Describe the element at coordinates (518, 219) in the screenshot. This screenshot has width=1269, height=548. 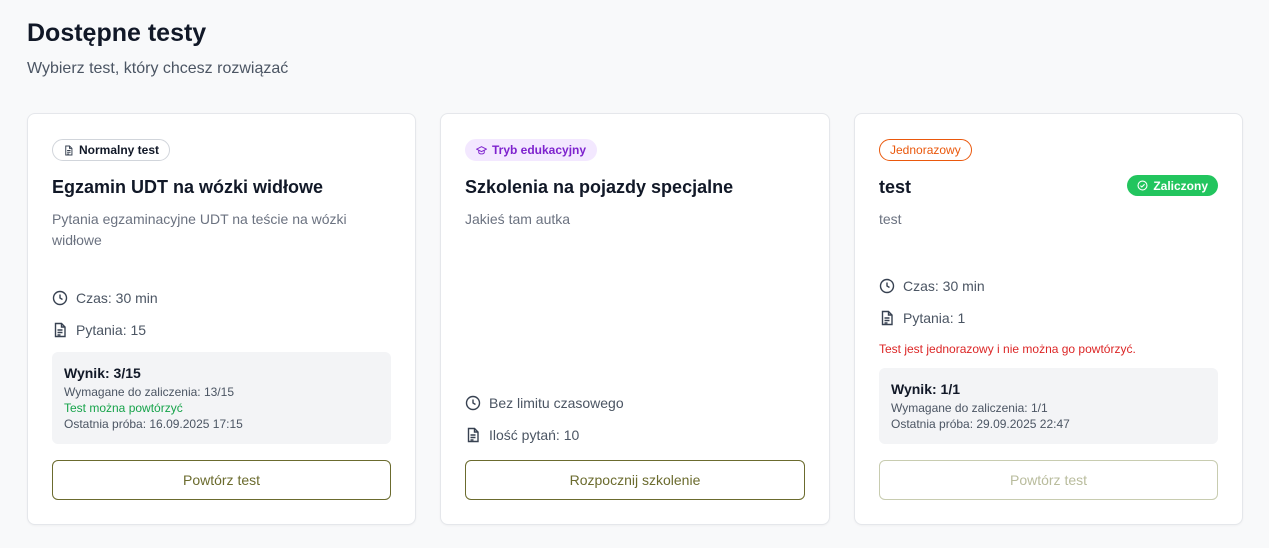
I see `card-description: Jakieś tam autka` at that location.